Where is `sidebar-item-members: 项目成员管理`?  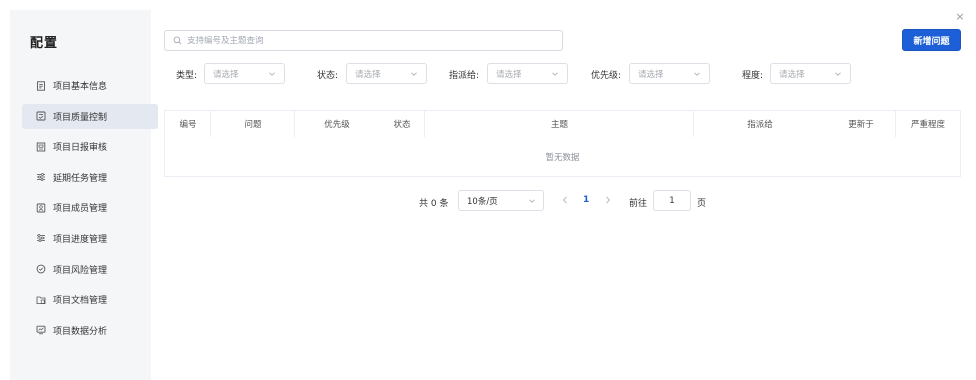
sidebar-item-members: 项目成员管理 is located at coordinates (90, 207).